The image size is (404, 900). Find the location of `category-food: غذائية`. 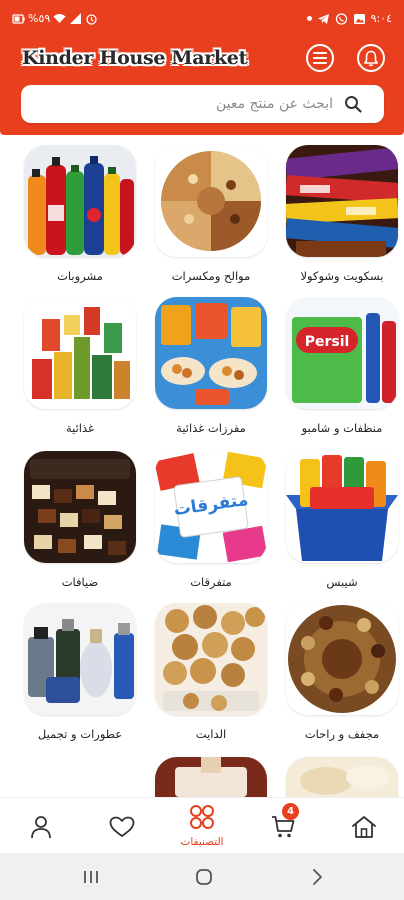

category-food: غذائية is located at coordinates (80, 366).